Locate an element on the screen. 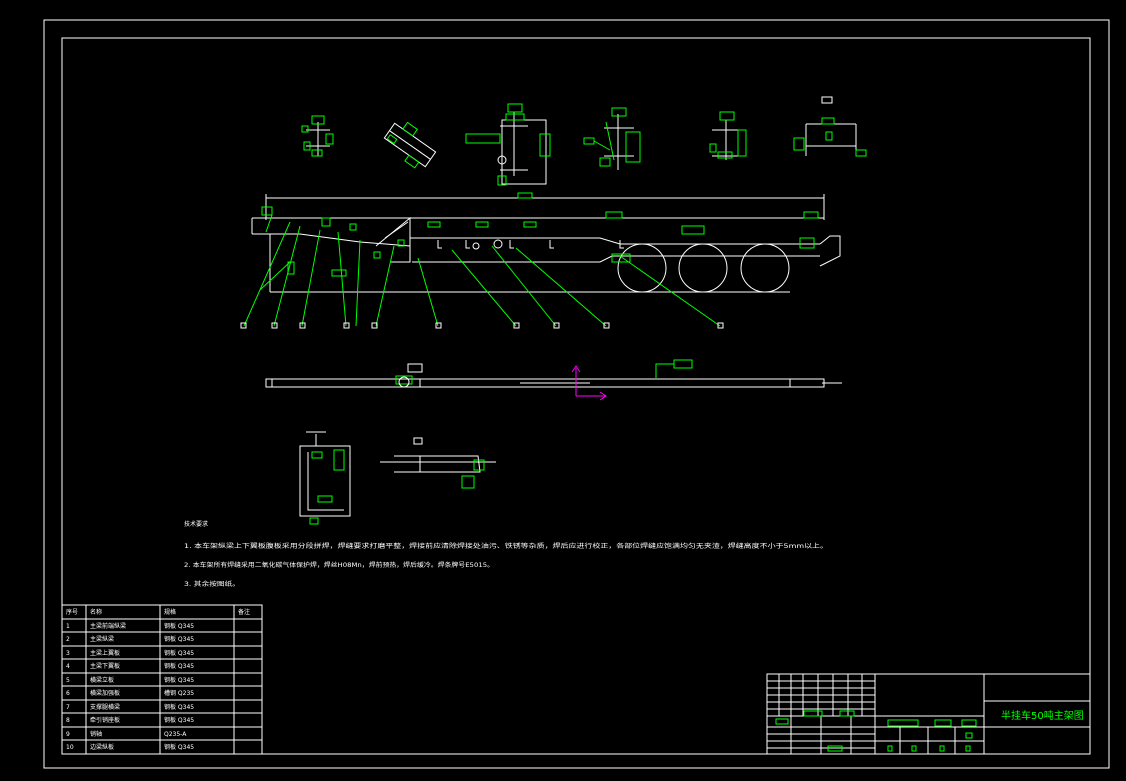  notes-heading: 技术要求 is located at coordinates (196, 524).